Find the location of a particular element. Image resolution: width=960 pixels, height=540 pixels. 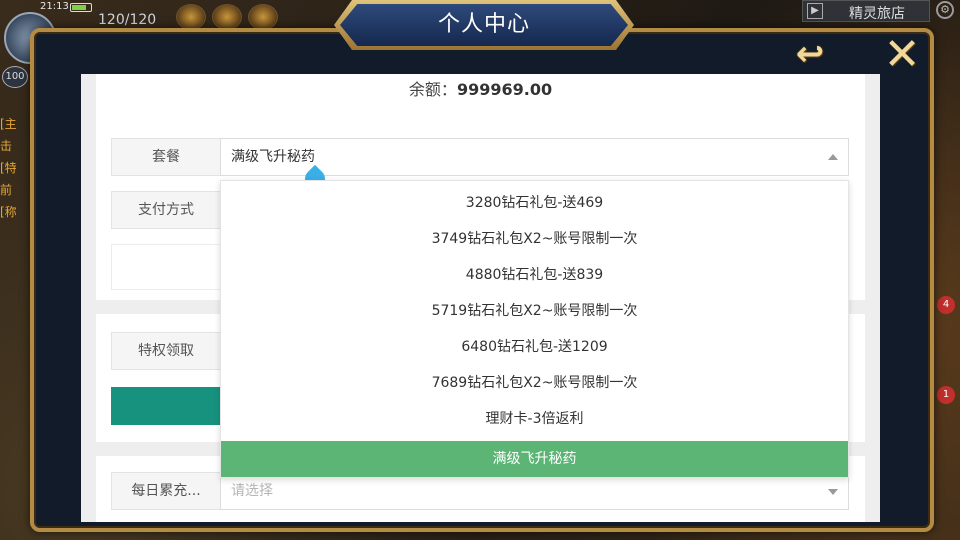

notification-badge: 1 is located at coordinates (946, 395).